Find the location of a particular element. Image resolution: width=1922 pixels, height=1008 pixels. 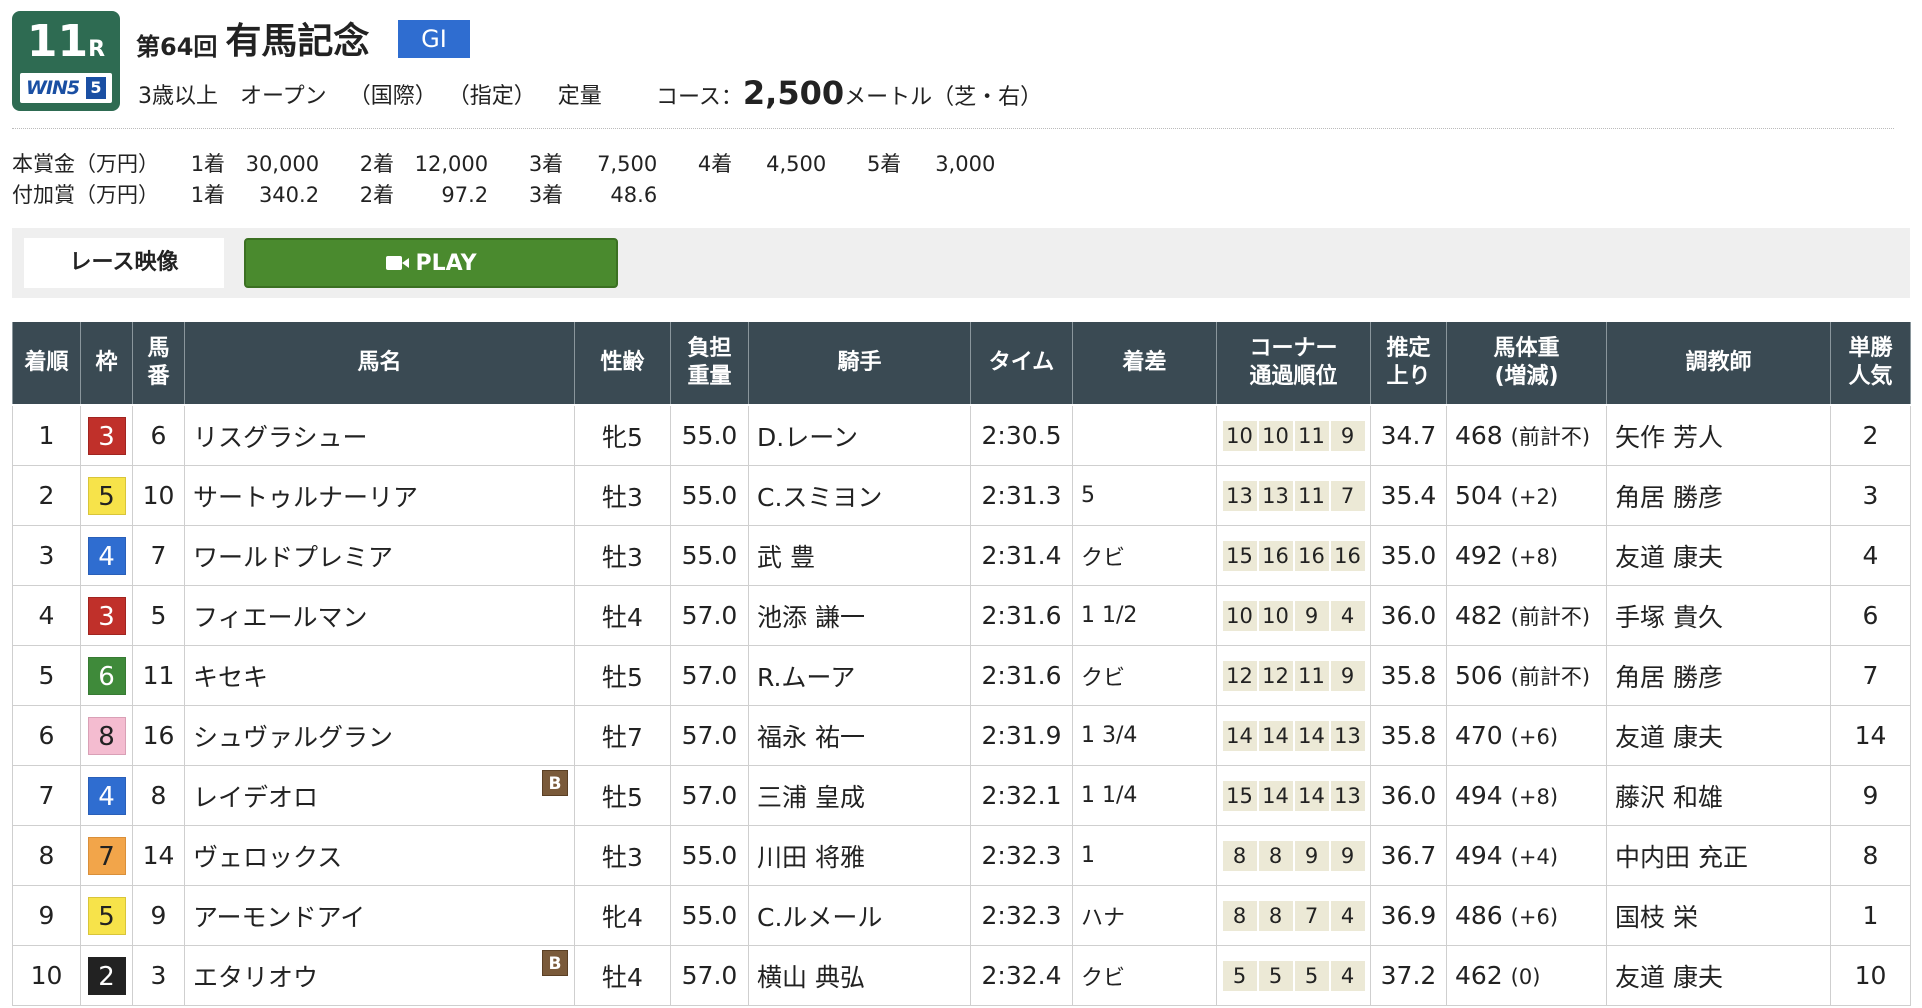

race-title: 第64回 有馬記念 is located at coordinates (252, 39).